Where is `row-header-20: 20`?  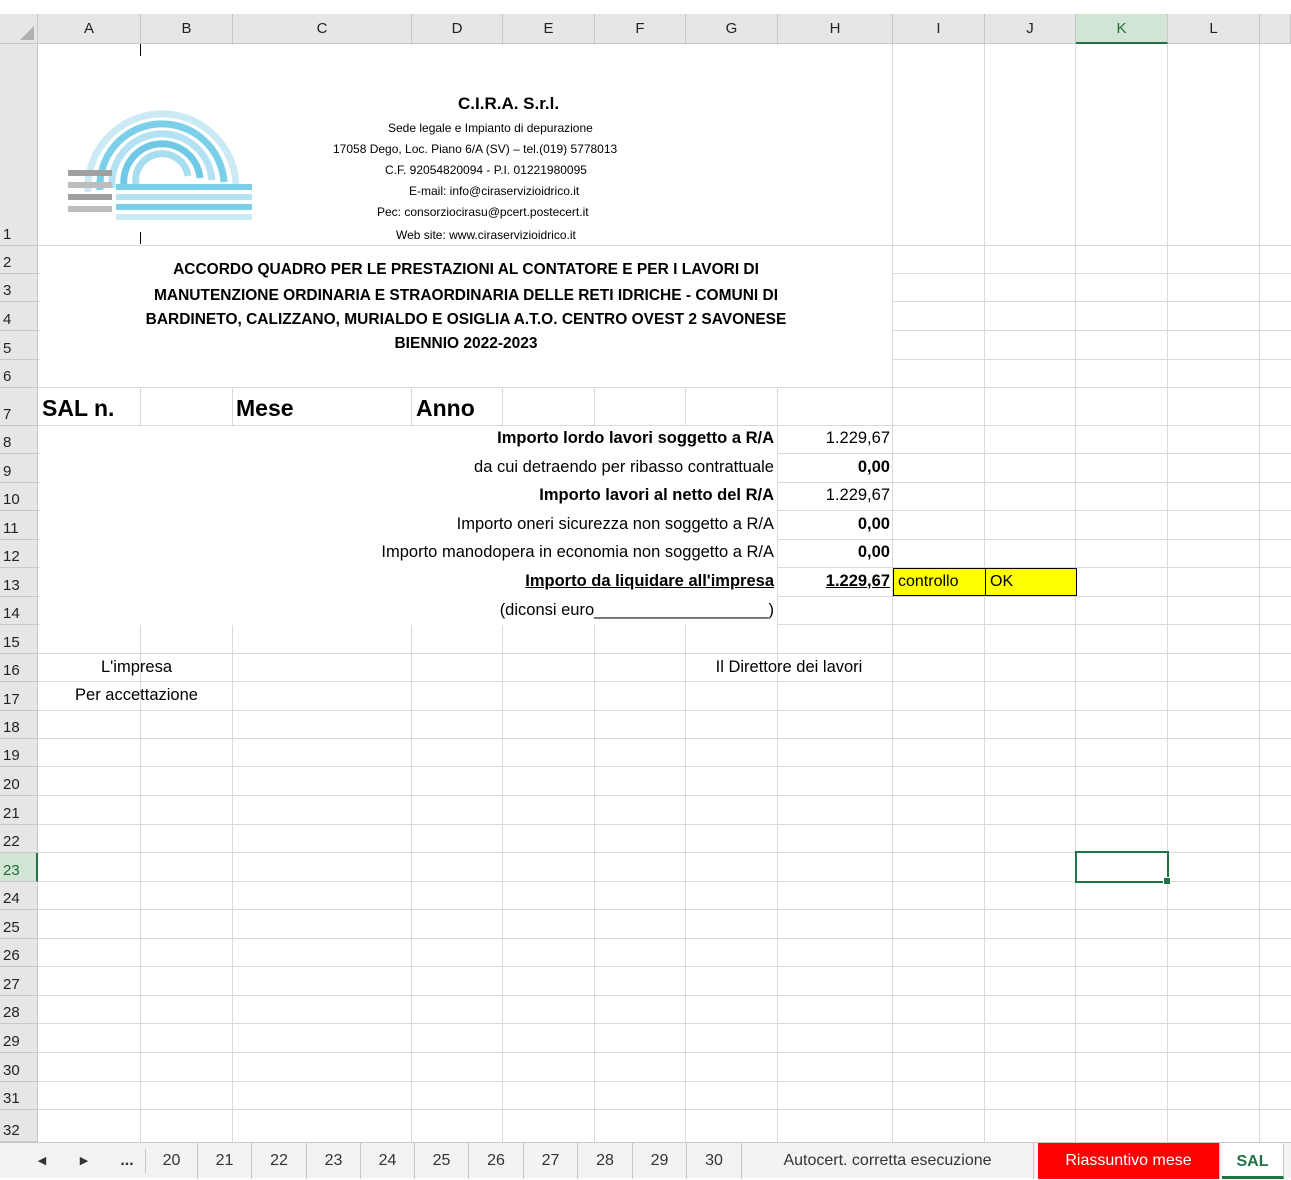
row-header-20: 20 is located at coordinates (19, 781).